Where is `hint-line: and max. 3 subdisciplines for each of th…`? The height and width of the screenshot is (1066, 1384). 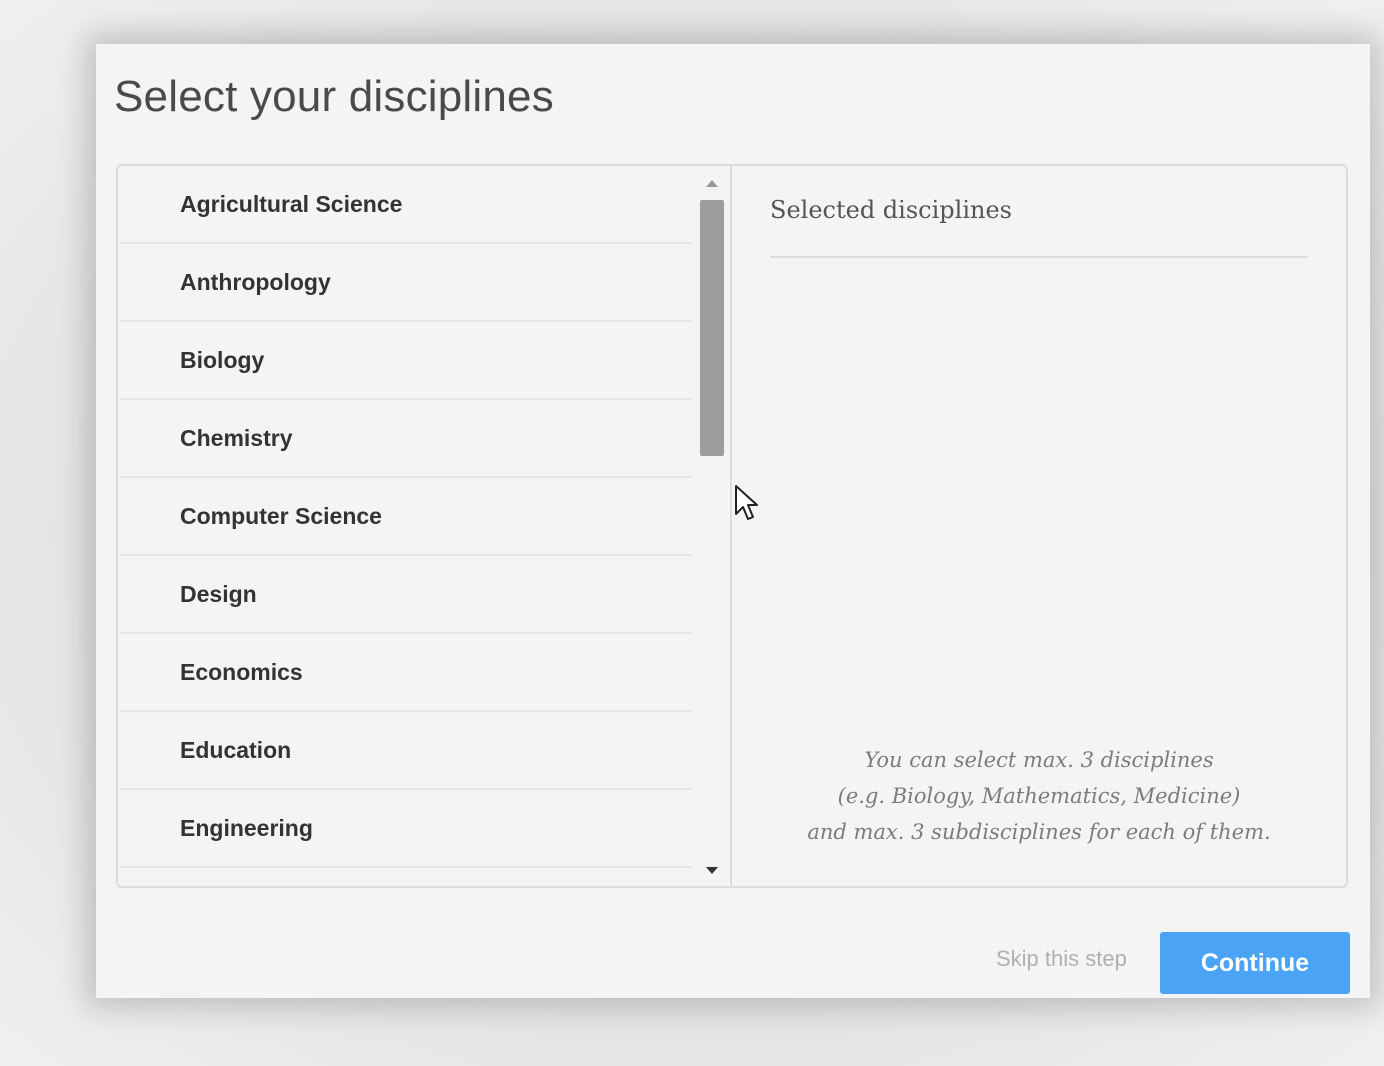
hint-line: and max. 3 subdisciplines for each of th… is located at coordinates (1039, 832).